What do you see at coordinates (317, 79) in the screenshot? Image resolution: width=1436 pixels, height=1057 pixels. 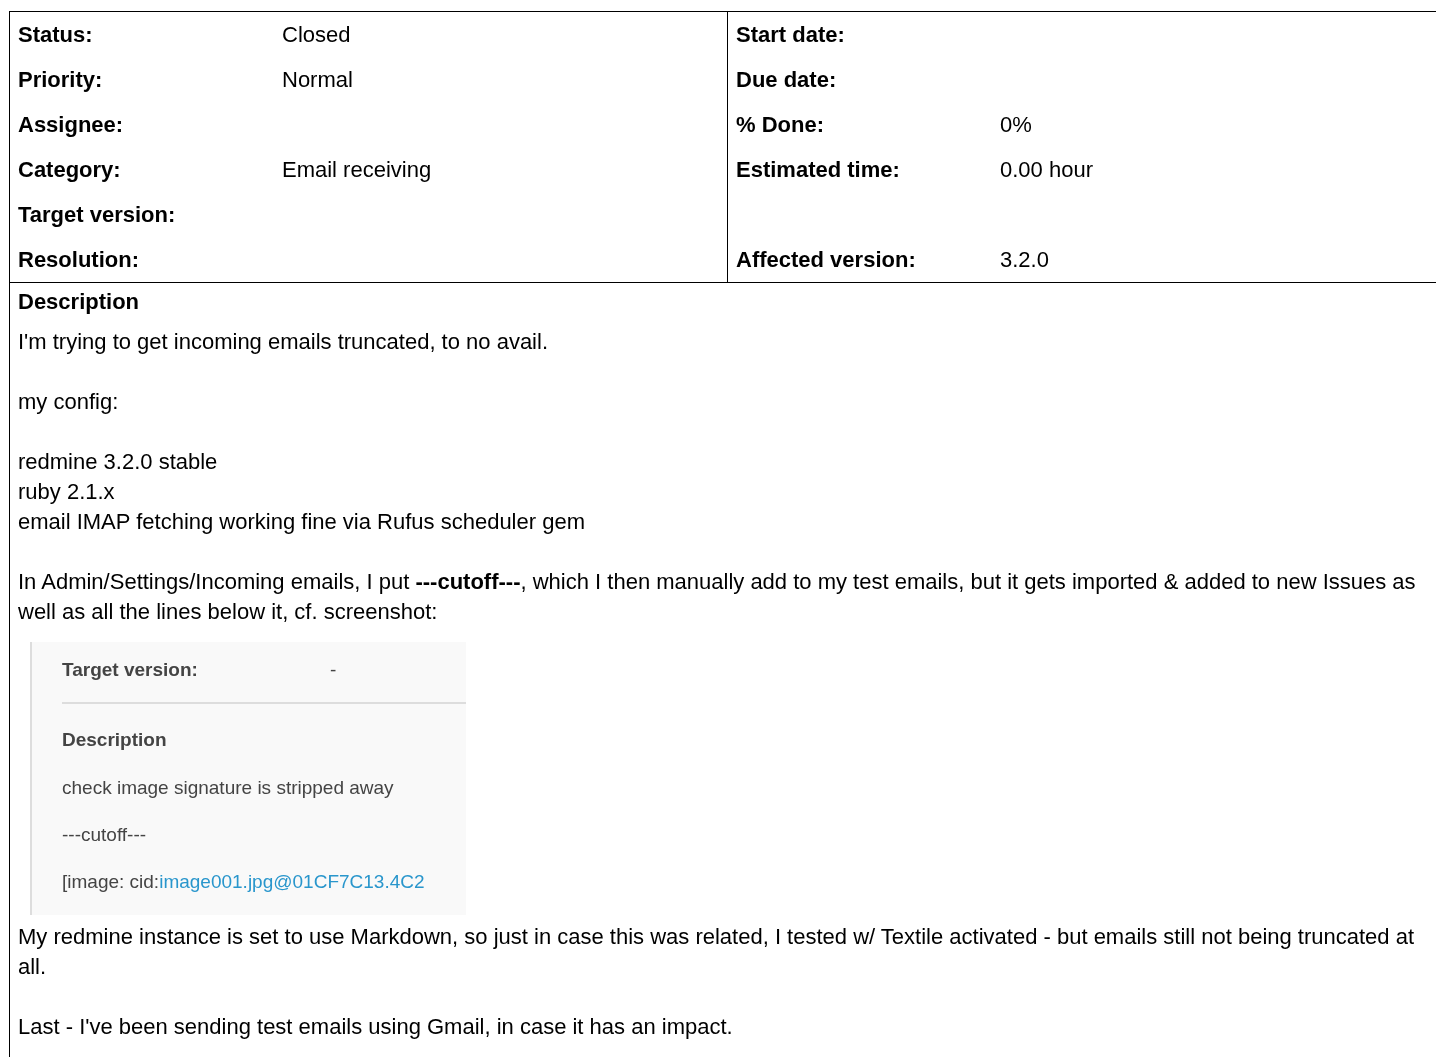 I see `field-value: Normal` at bounding box center [317, 79].